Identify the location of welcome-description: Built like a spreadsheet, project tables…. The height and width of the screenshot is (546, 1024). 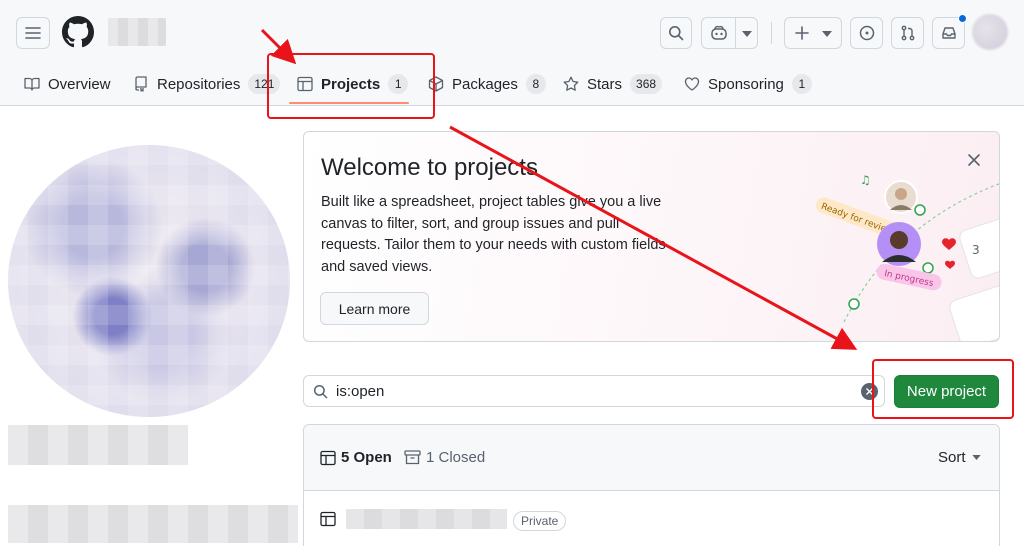
(493, 234).